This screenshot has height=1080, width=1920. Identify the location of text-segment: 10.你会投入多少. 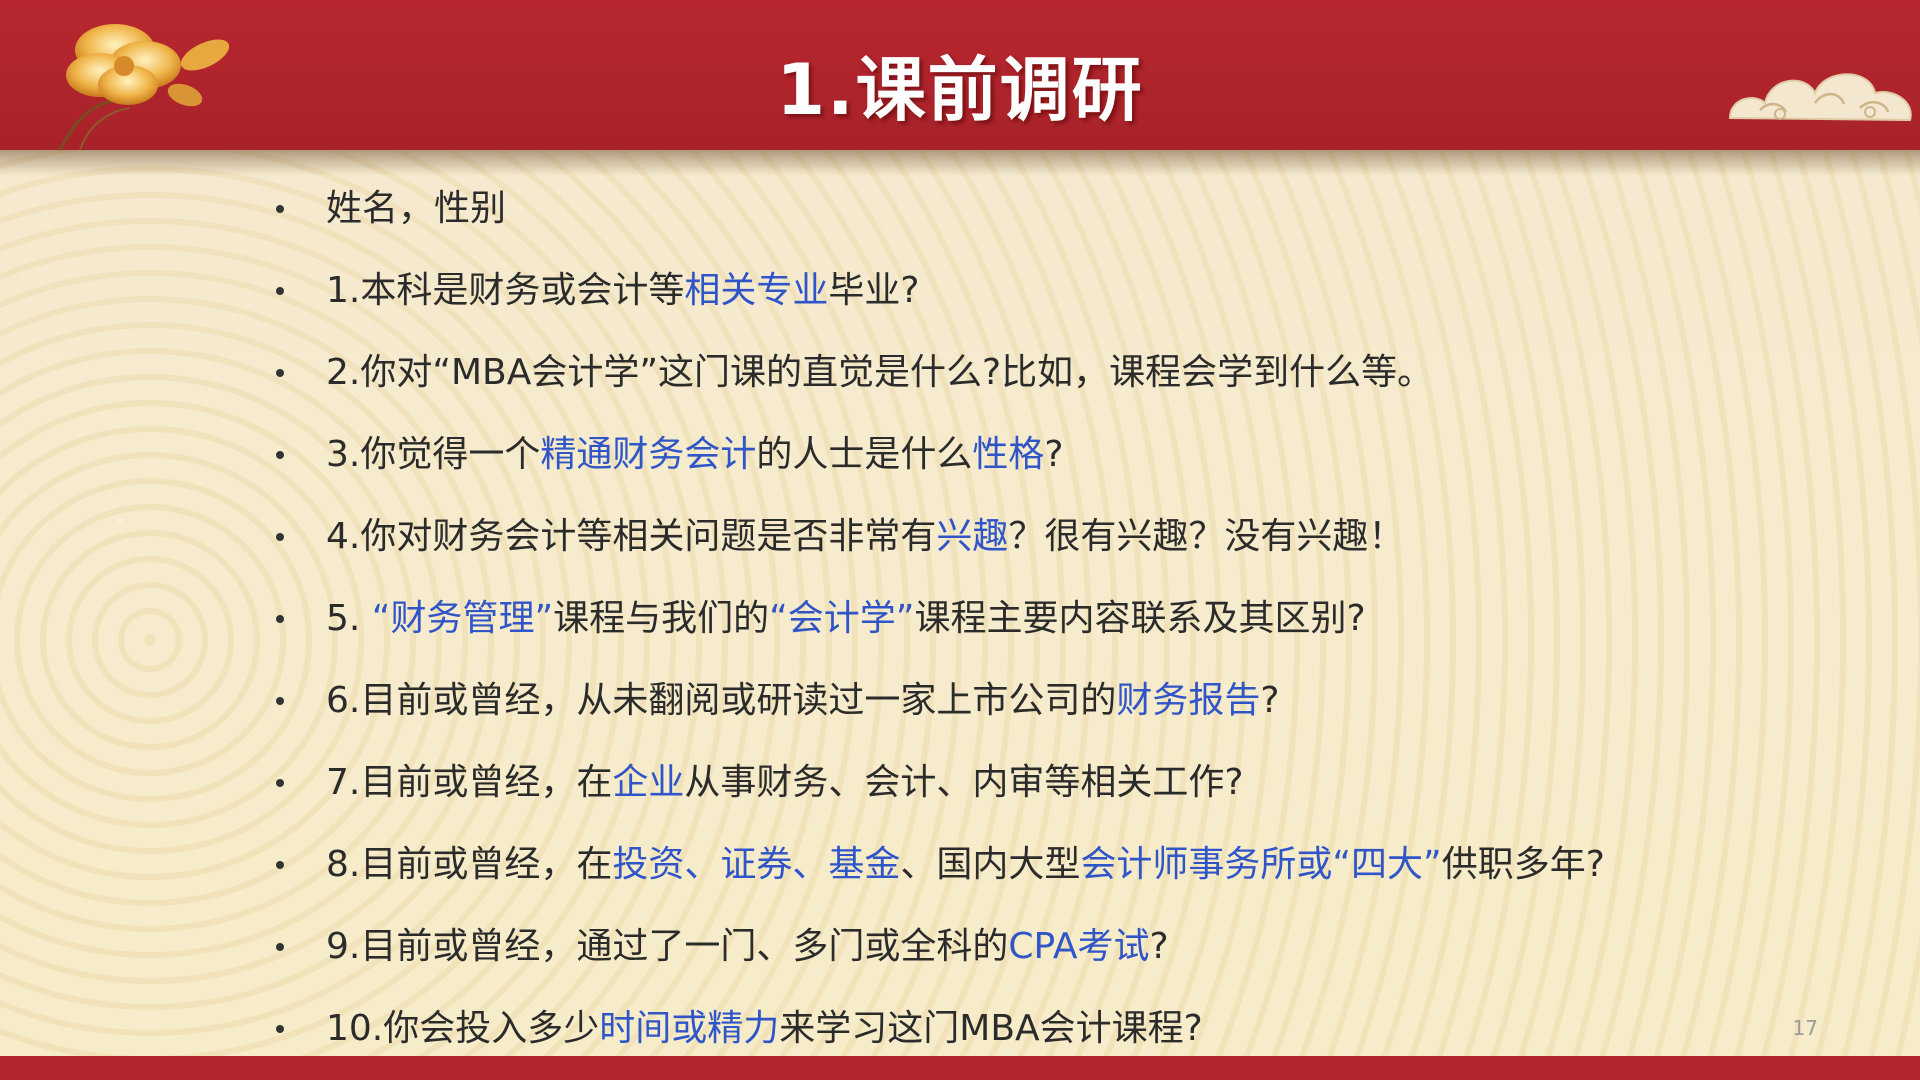
(463, 1028).